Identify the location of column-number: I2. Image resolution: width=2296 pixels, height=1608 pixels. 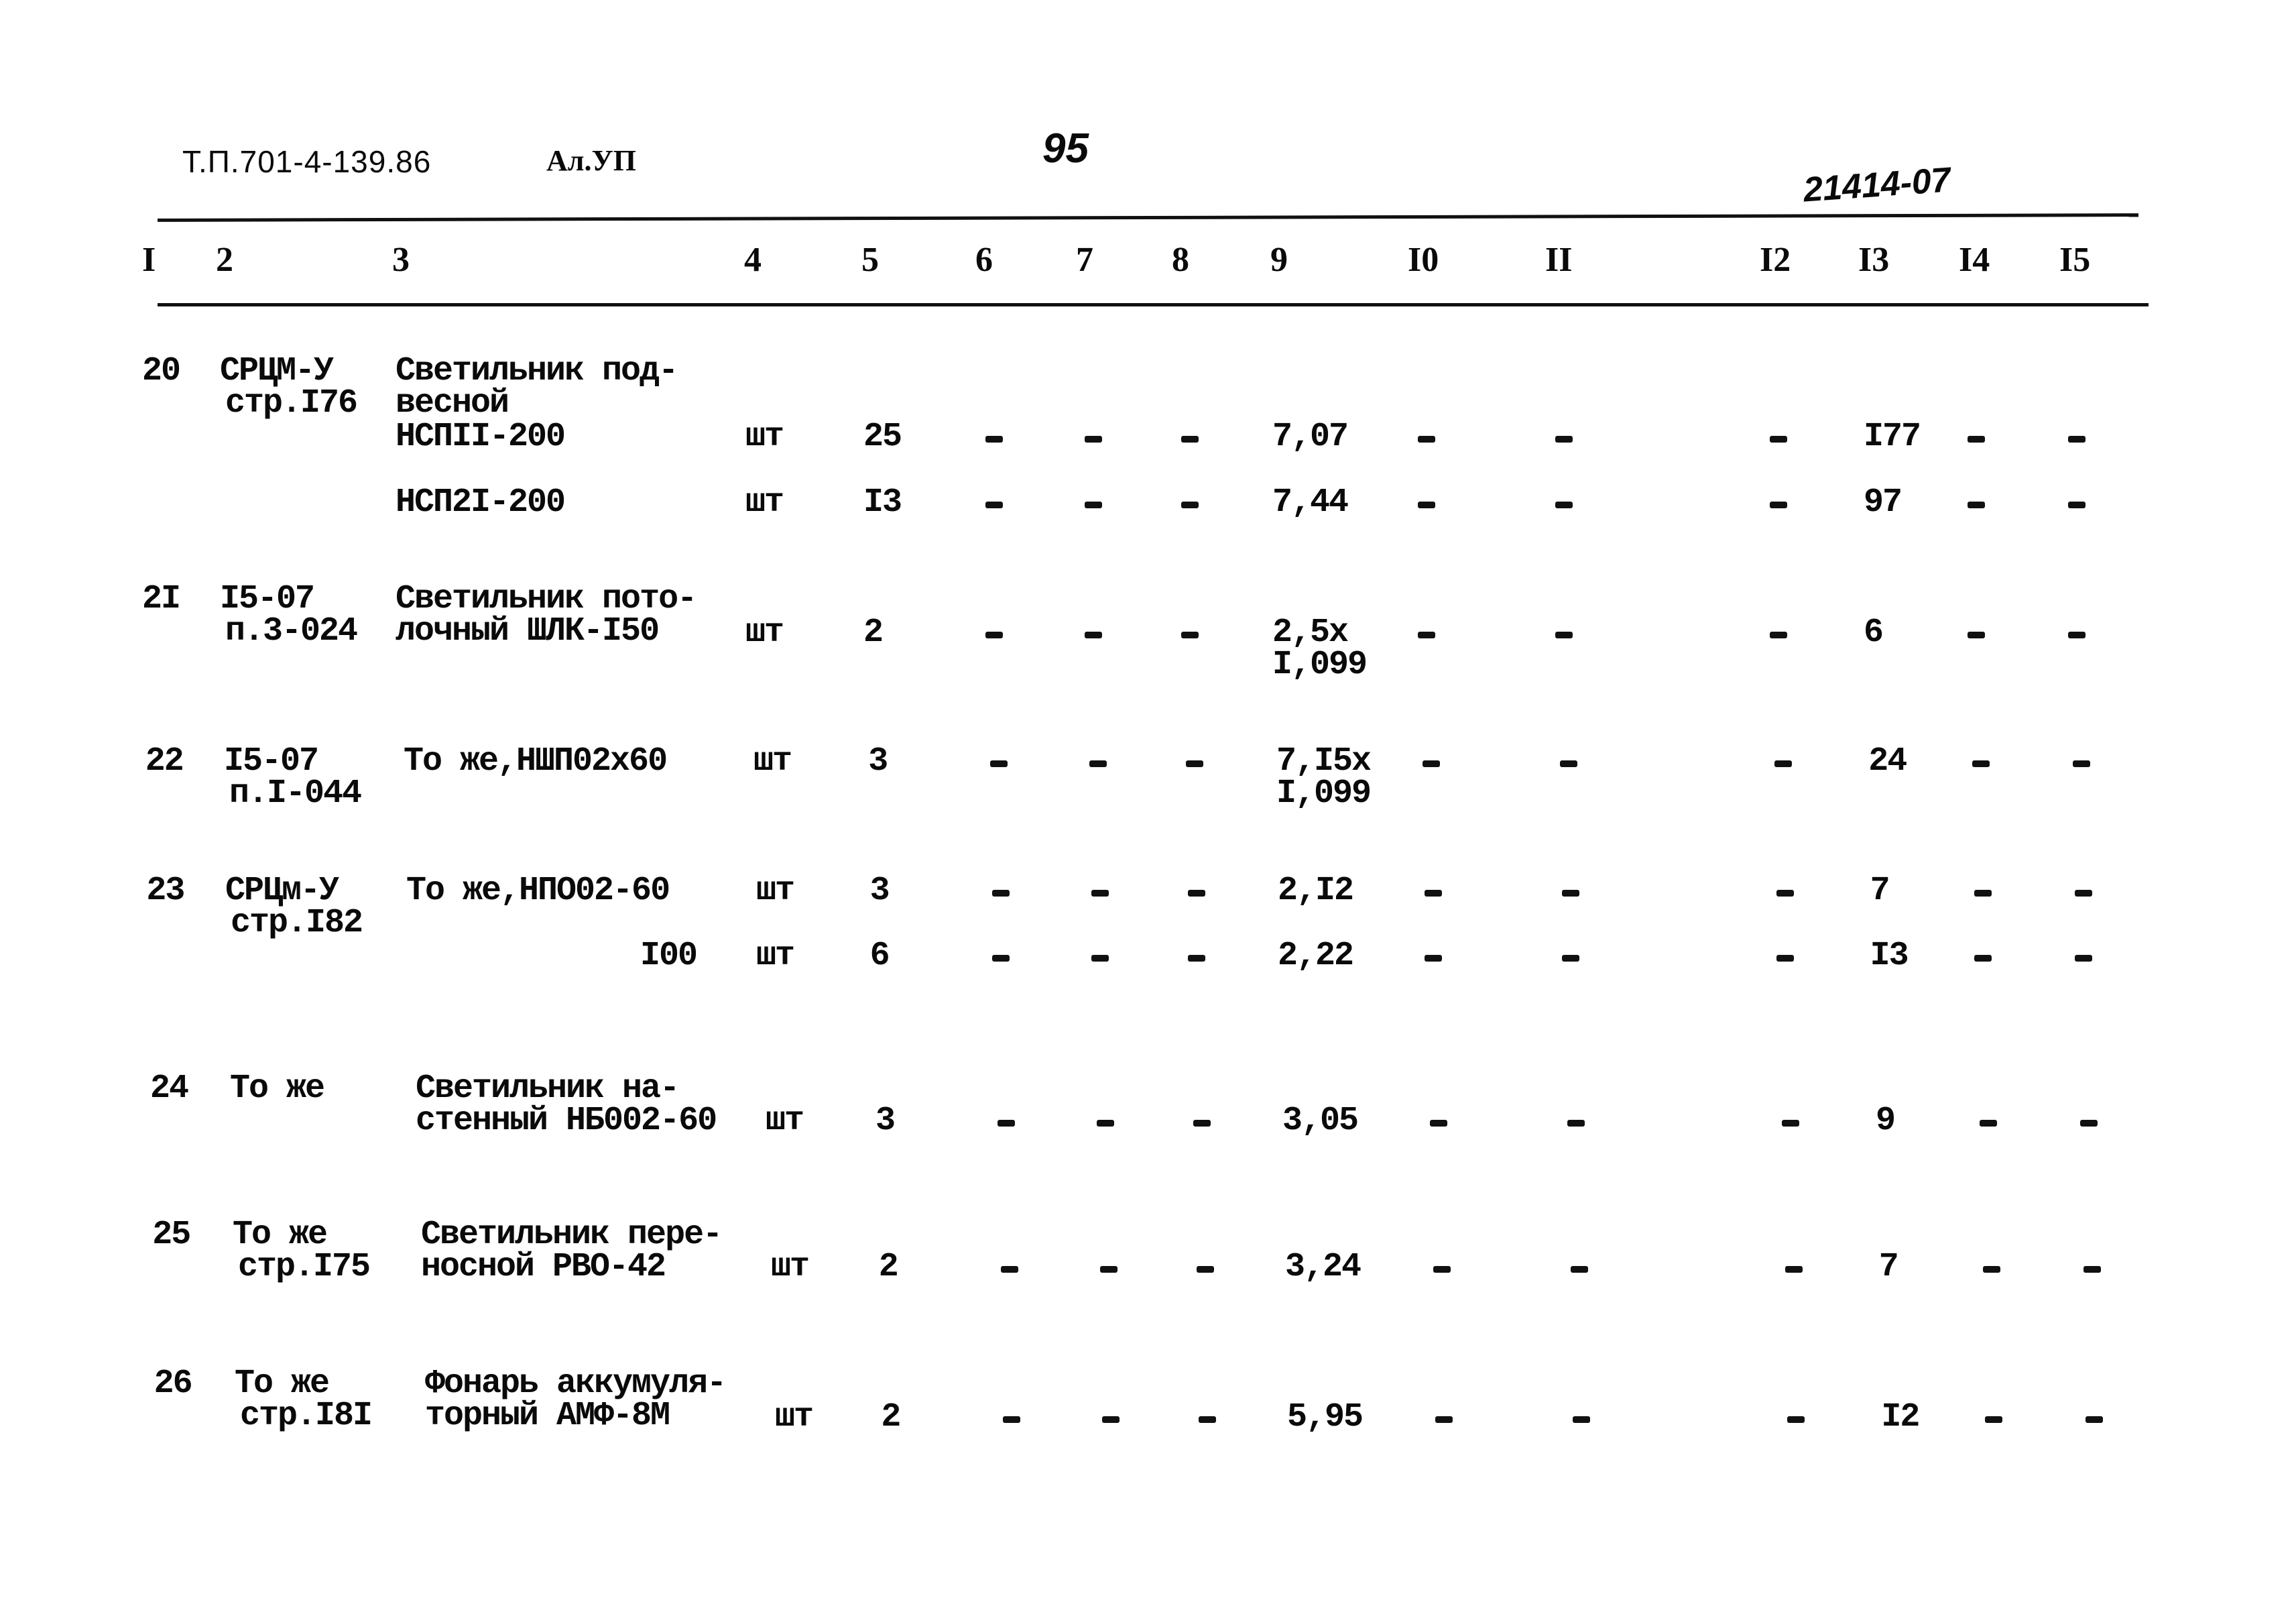
(1775, 260).